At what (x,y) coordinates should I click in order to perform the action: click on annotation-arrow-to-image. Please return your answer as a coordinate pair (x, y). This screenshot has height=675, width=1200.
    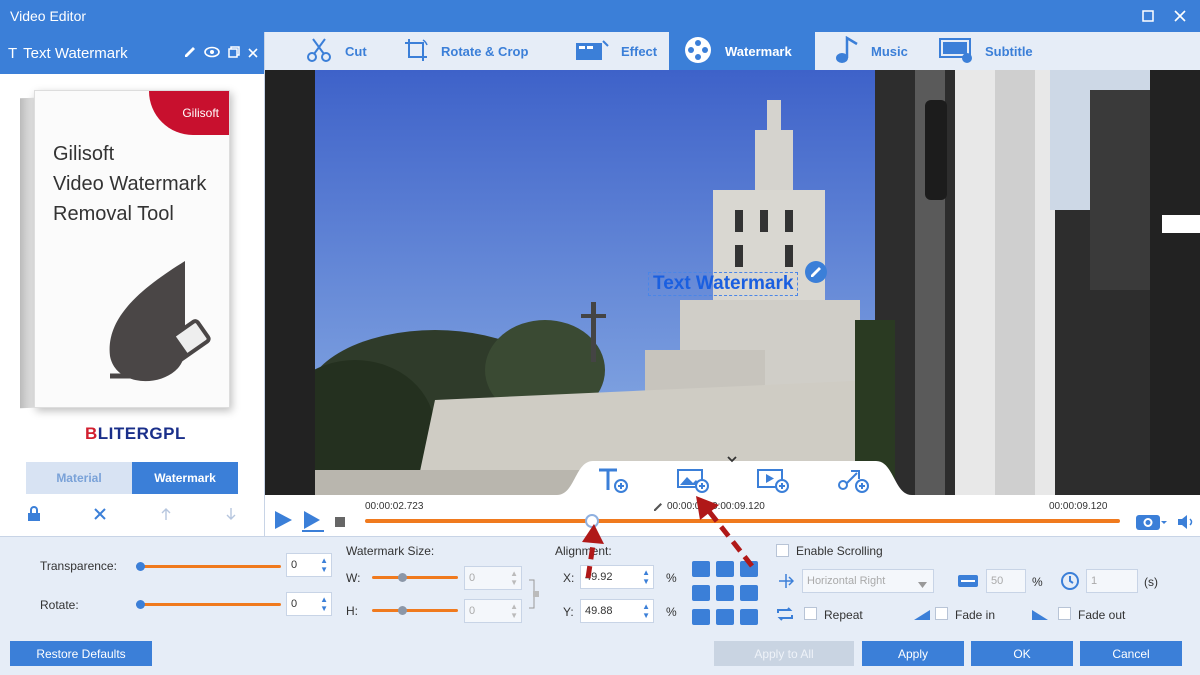
    Looking at the image, I should click on (730, 538).